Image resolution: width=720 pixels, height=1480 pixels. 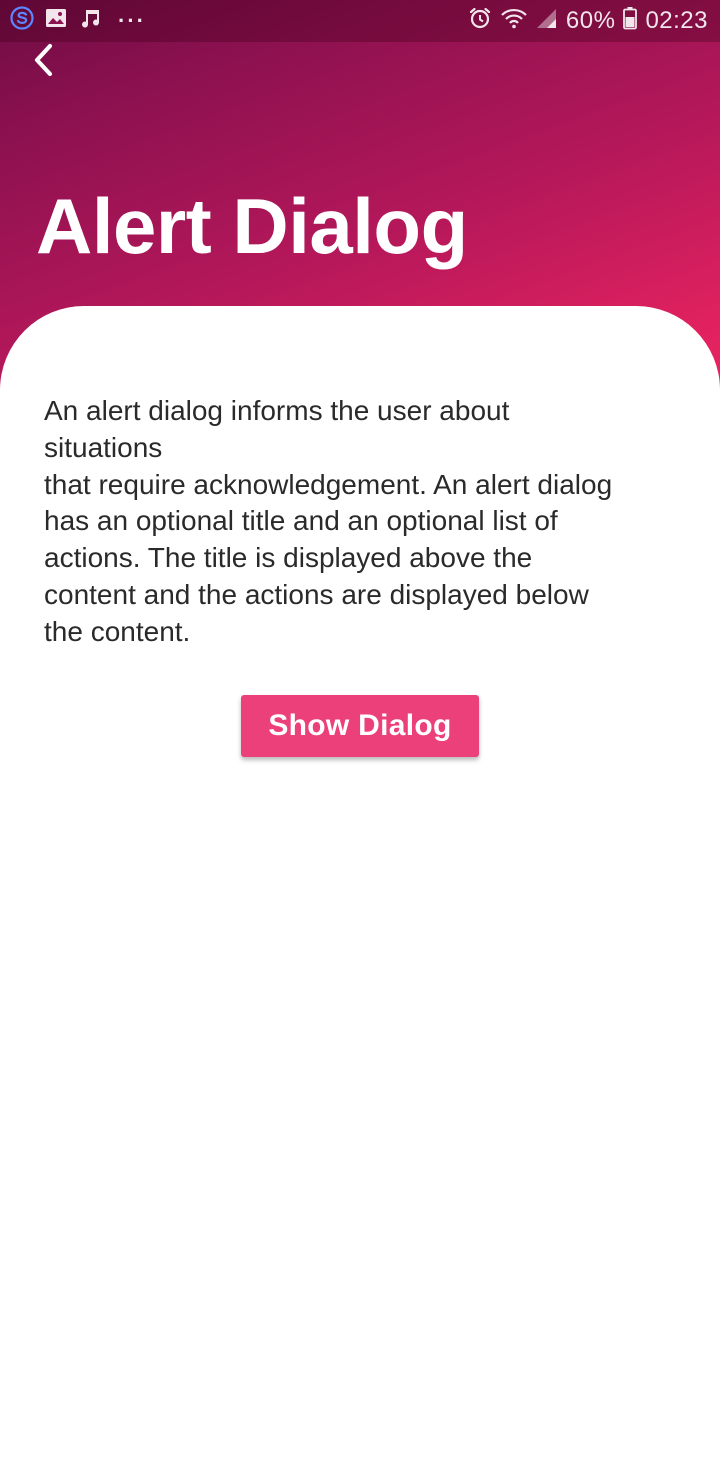 I want to click on battery-percent: 60%, so click(x=590, y=20).